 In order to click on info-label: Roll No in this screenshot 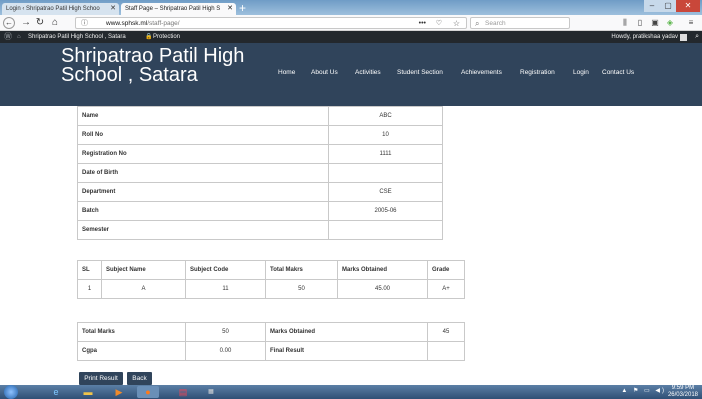, I will do `click(203, 135)`.